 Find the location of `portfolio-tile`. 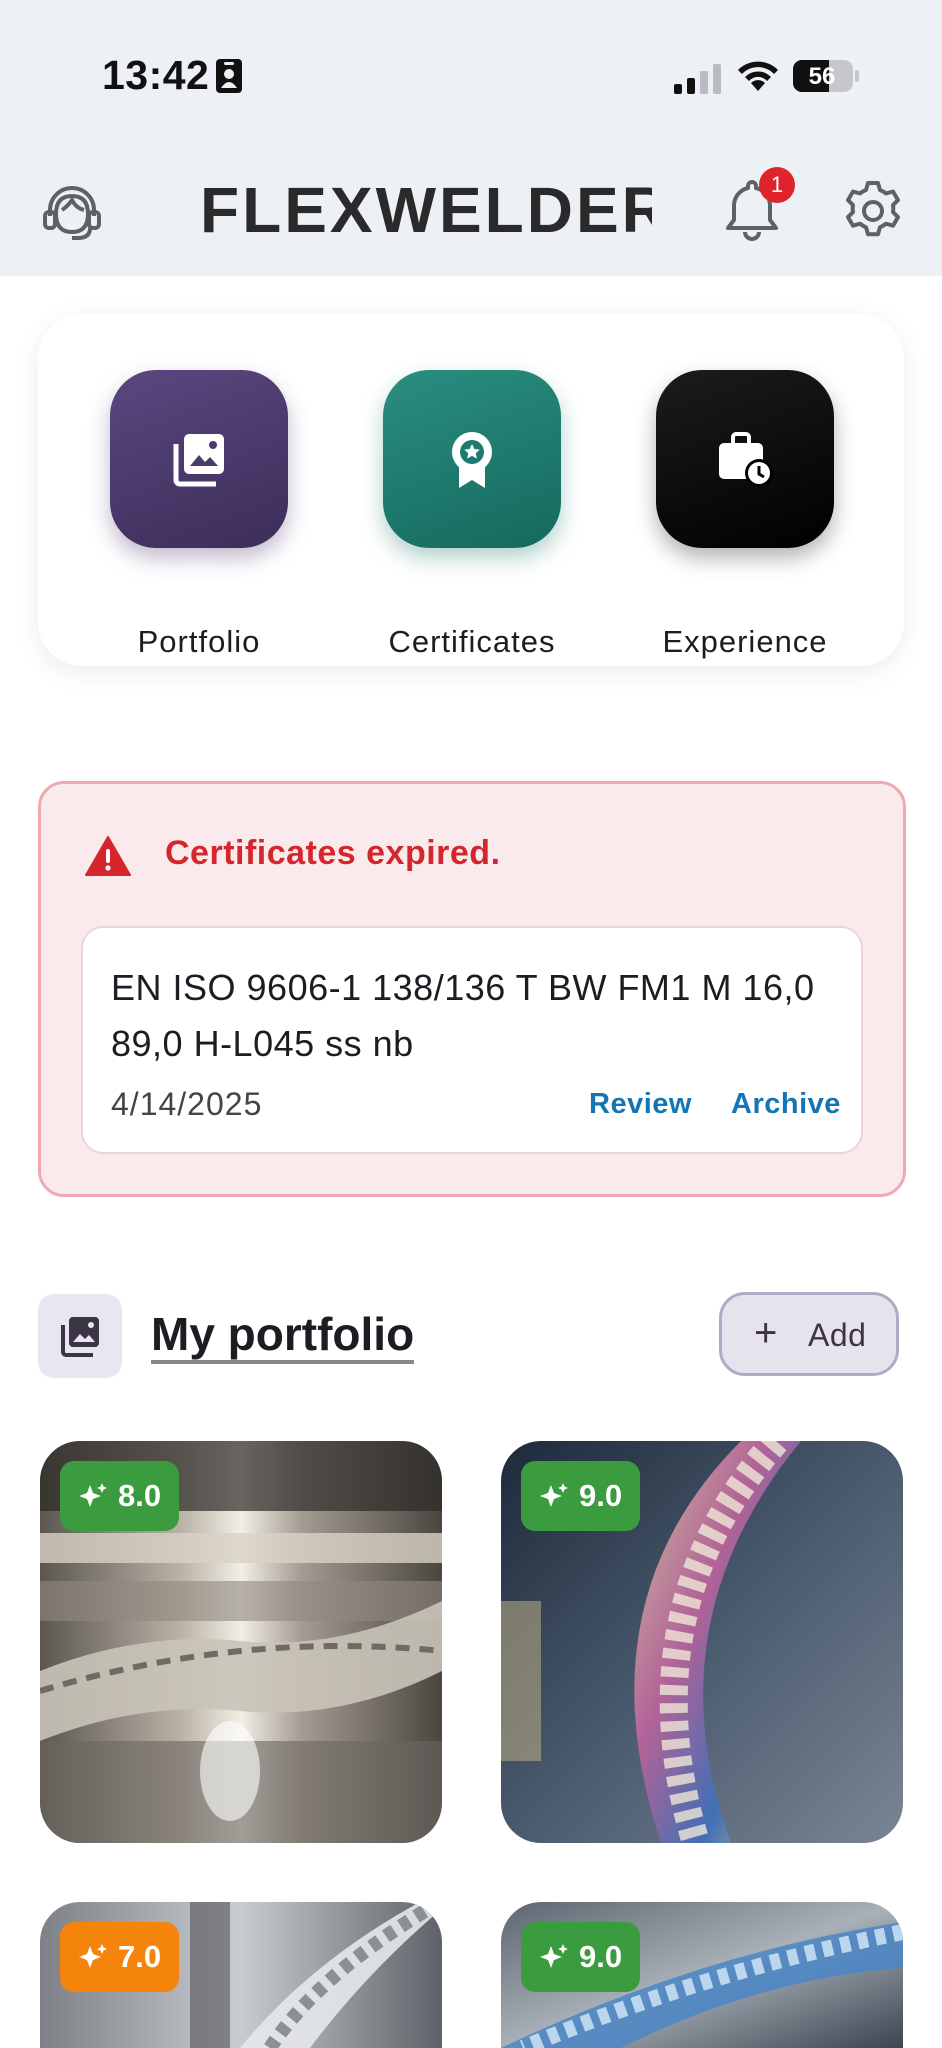

portfolio-tile is located at coordinates (199, 459).